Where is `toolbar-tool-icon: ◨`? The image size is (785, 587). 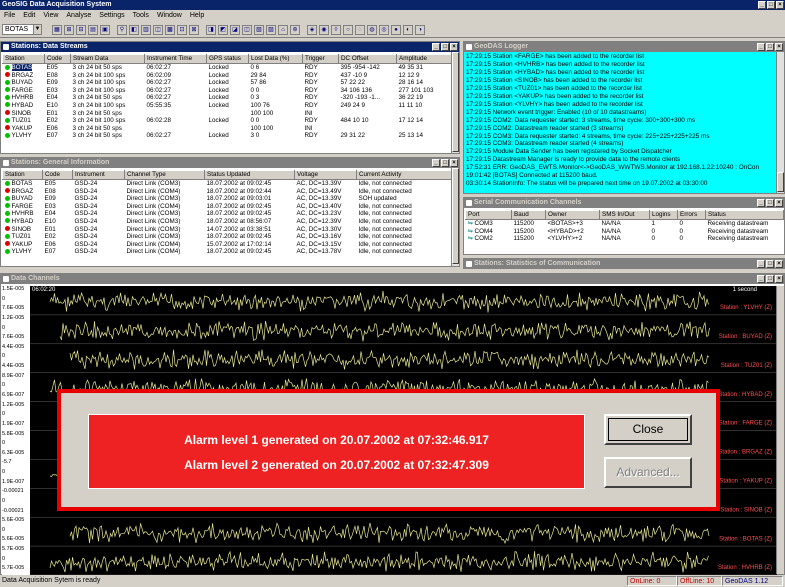 toolbar-tool-icon: ◨ is located at coordinates (211, 30).